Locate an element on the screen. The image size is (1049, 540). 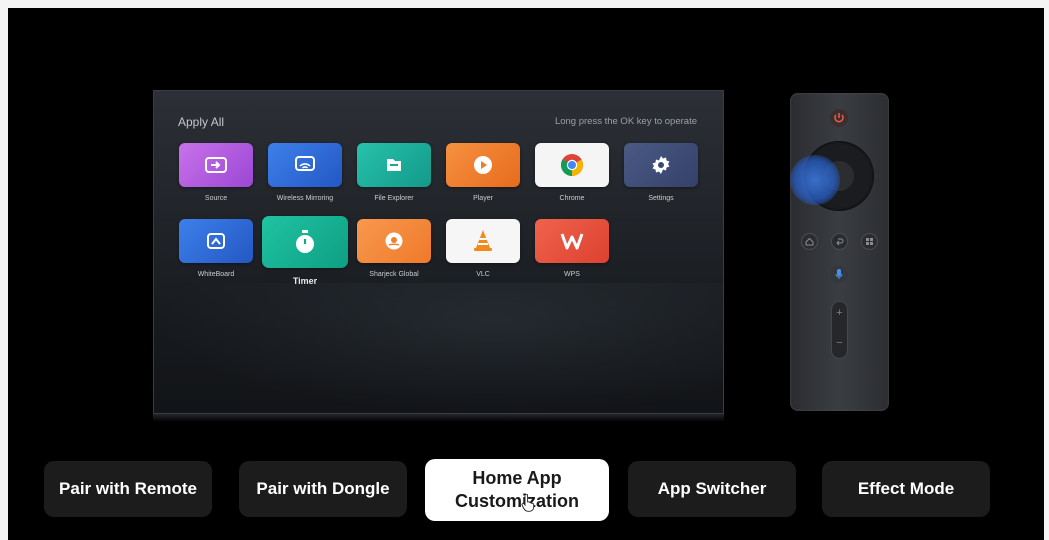
home-icon is located at coordinates (809, 241).